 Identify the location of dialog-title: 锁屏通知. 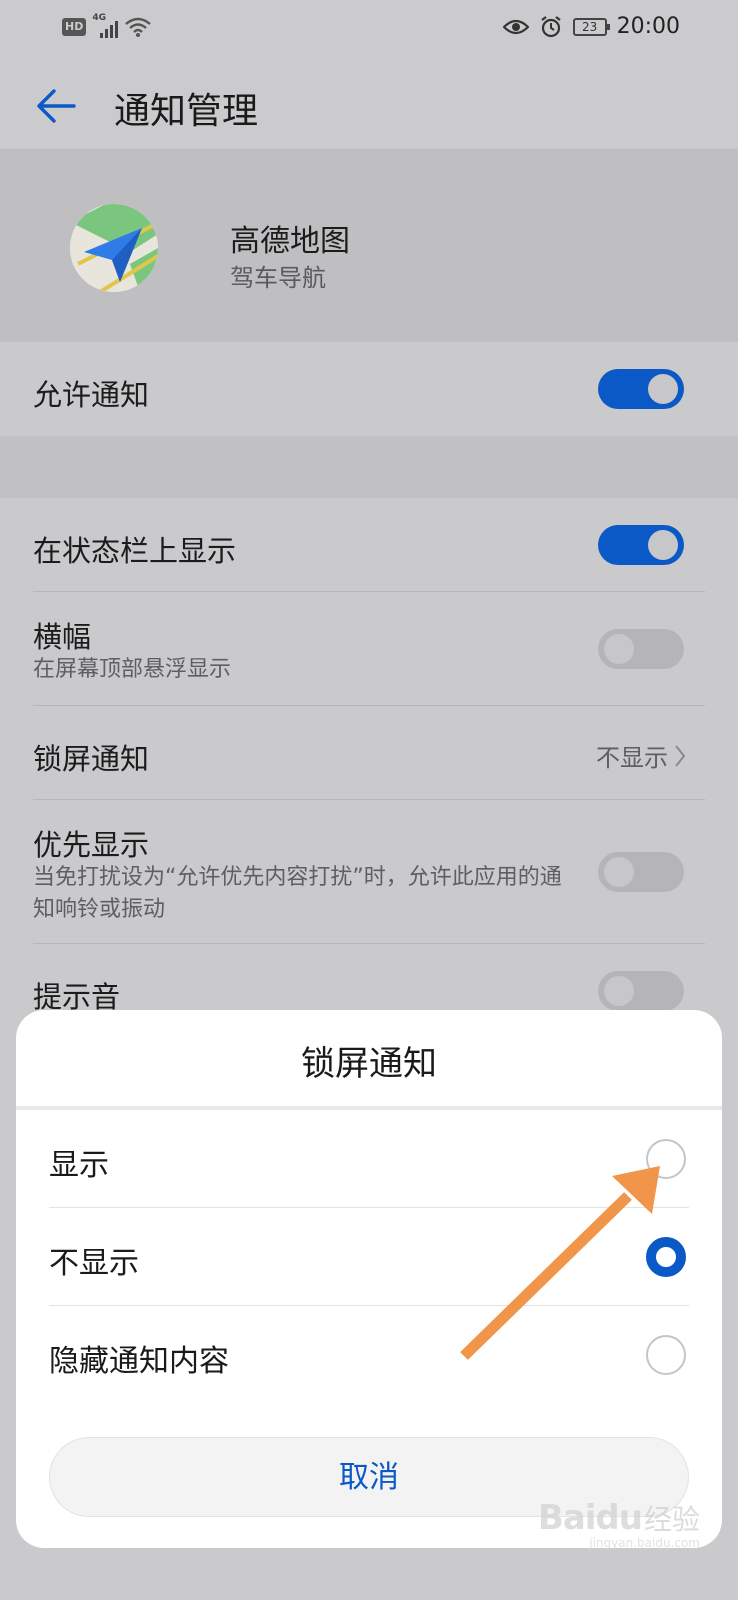
(369, 1064).